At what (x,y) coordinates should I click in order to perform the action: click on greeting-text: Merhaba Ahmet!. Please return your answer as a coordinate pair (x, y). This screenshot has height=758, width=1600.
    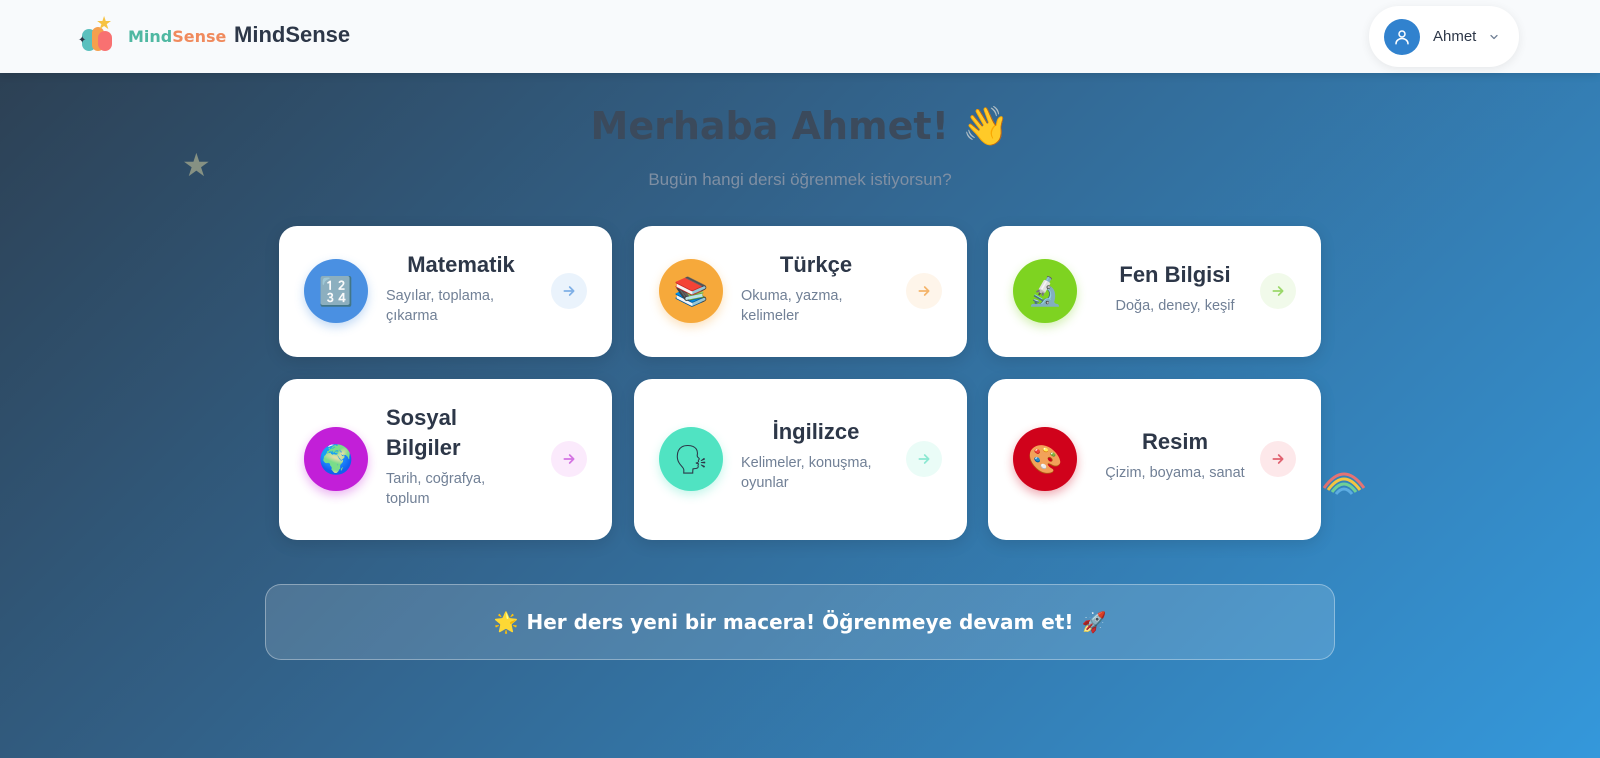
    Looking at the image, I should click on (769, 126).